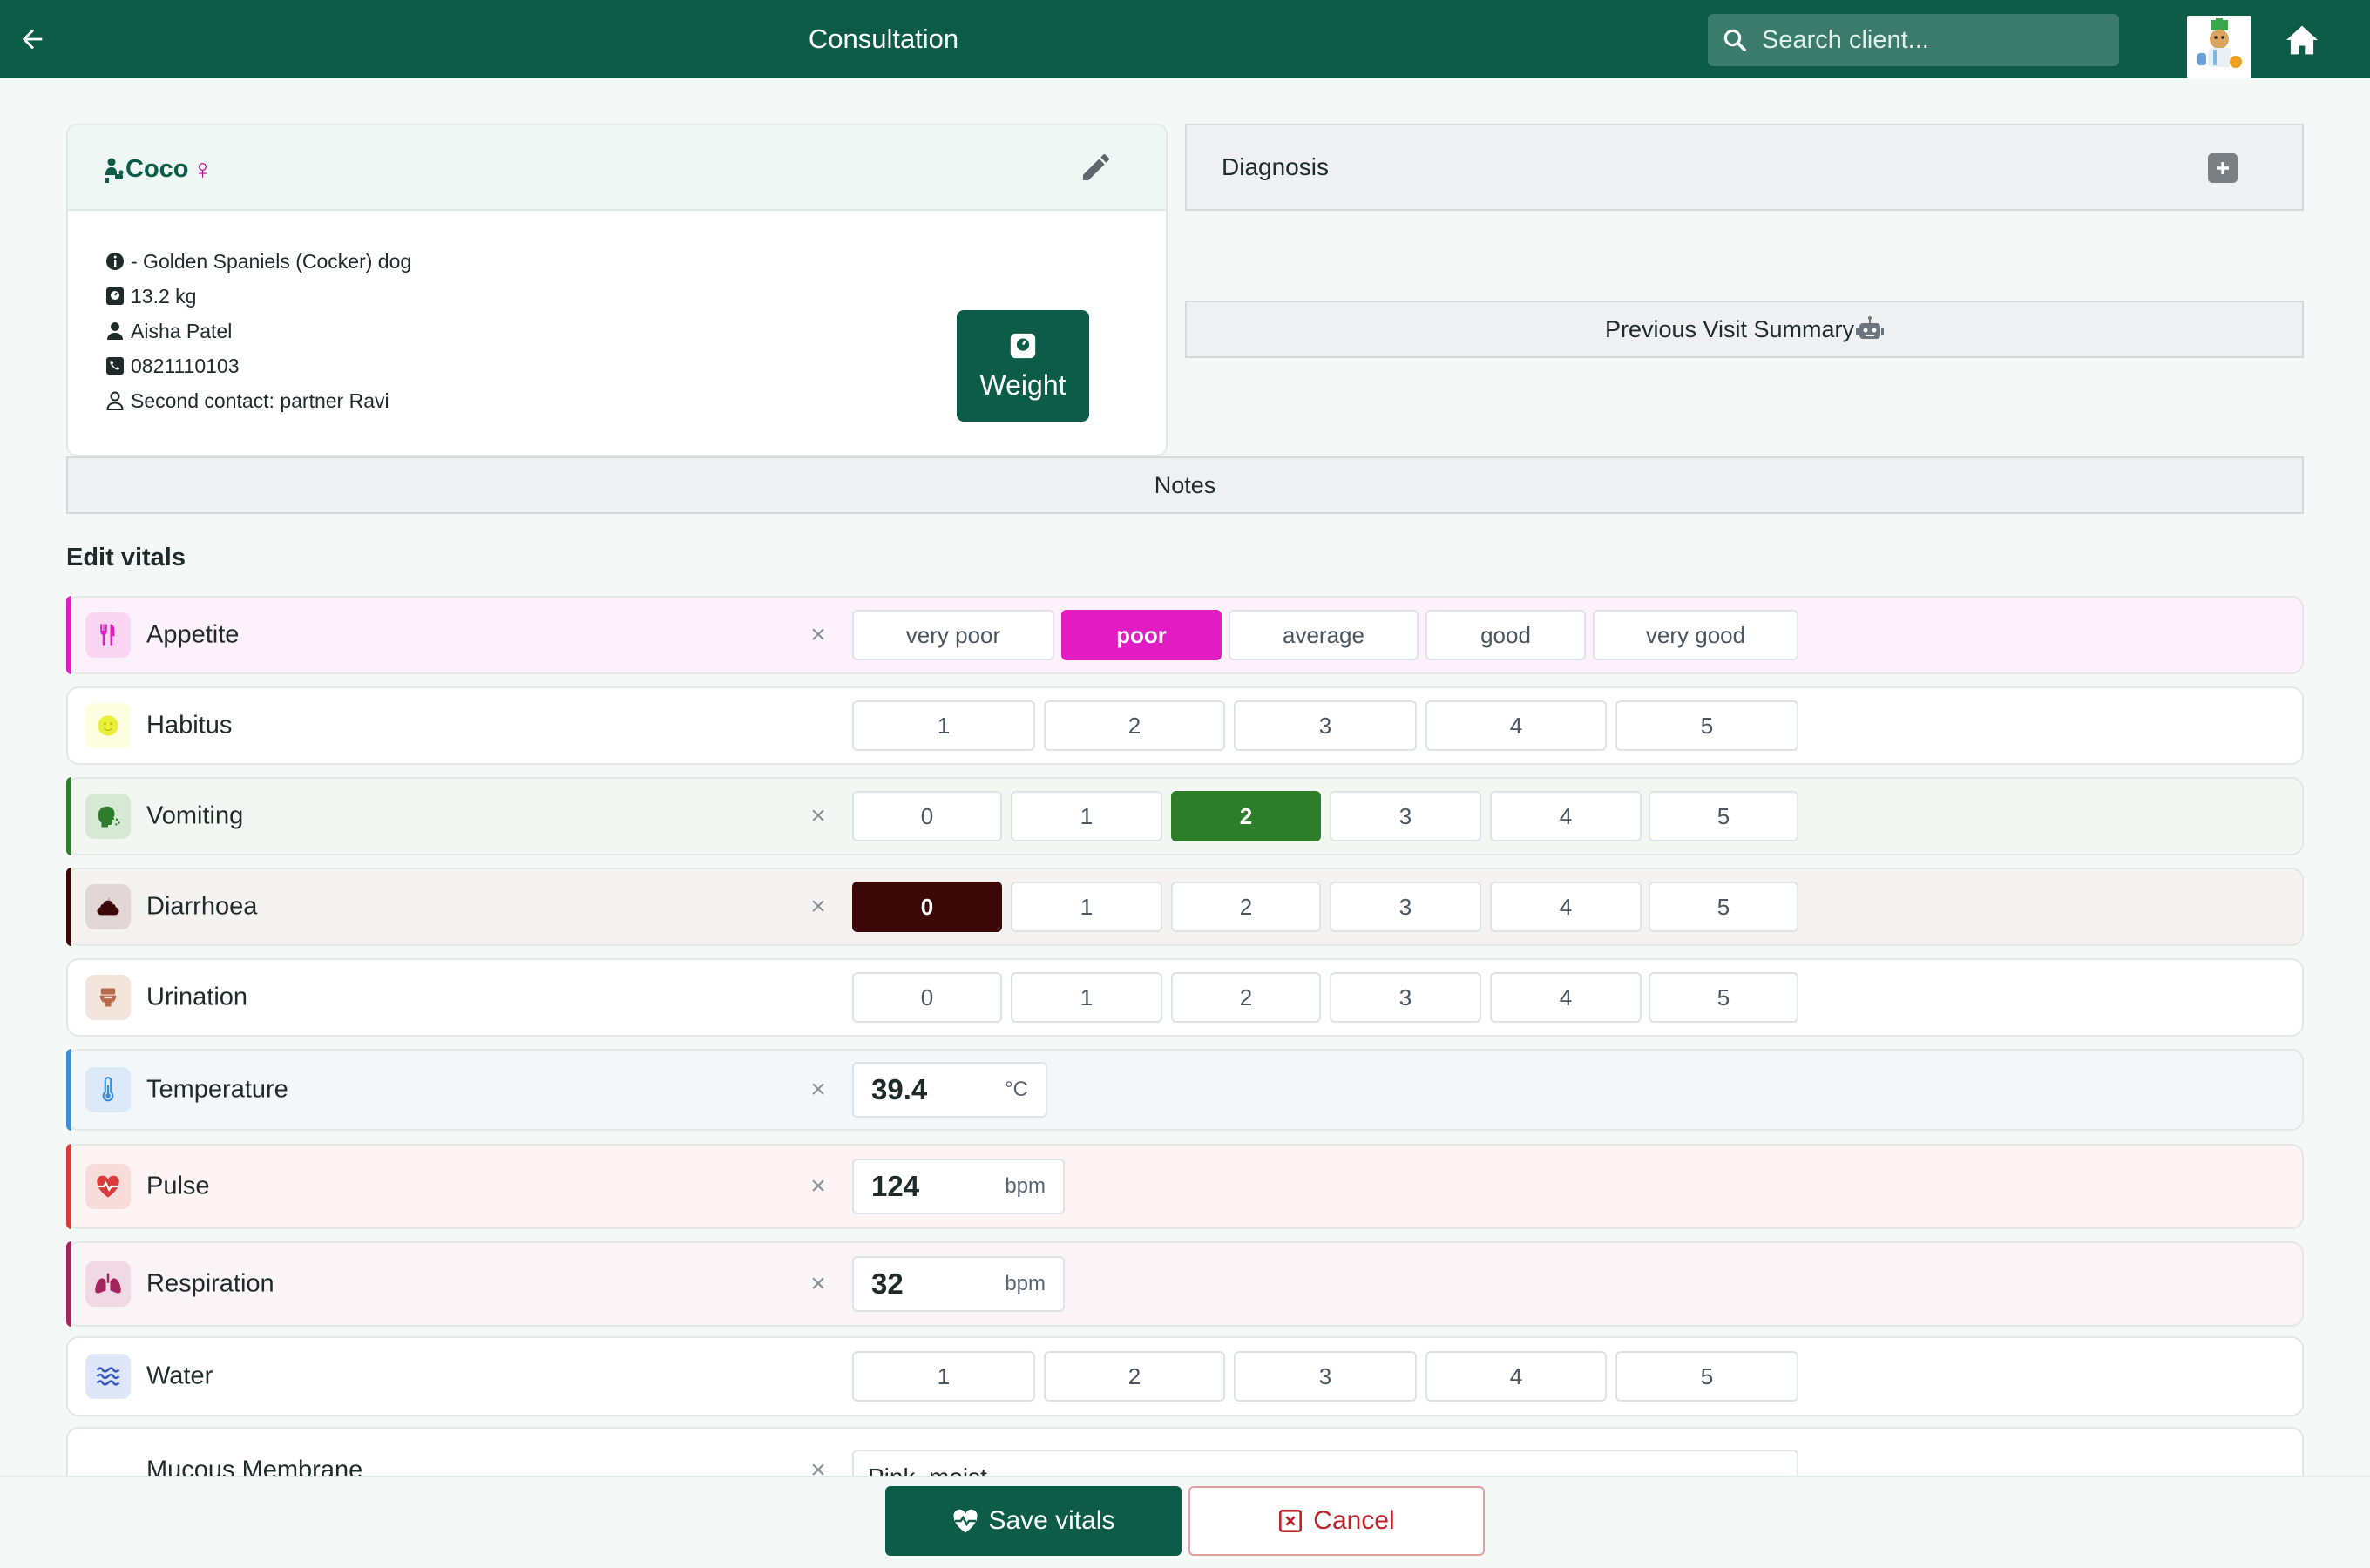  What do you see at coordinates (1706, 726) in the screenshot?
I see `habitus-option-5: 5` at bounding box center [1706, 726].